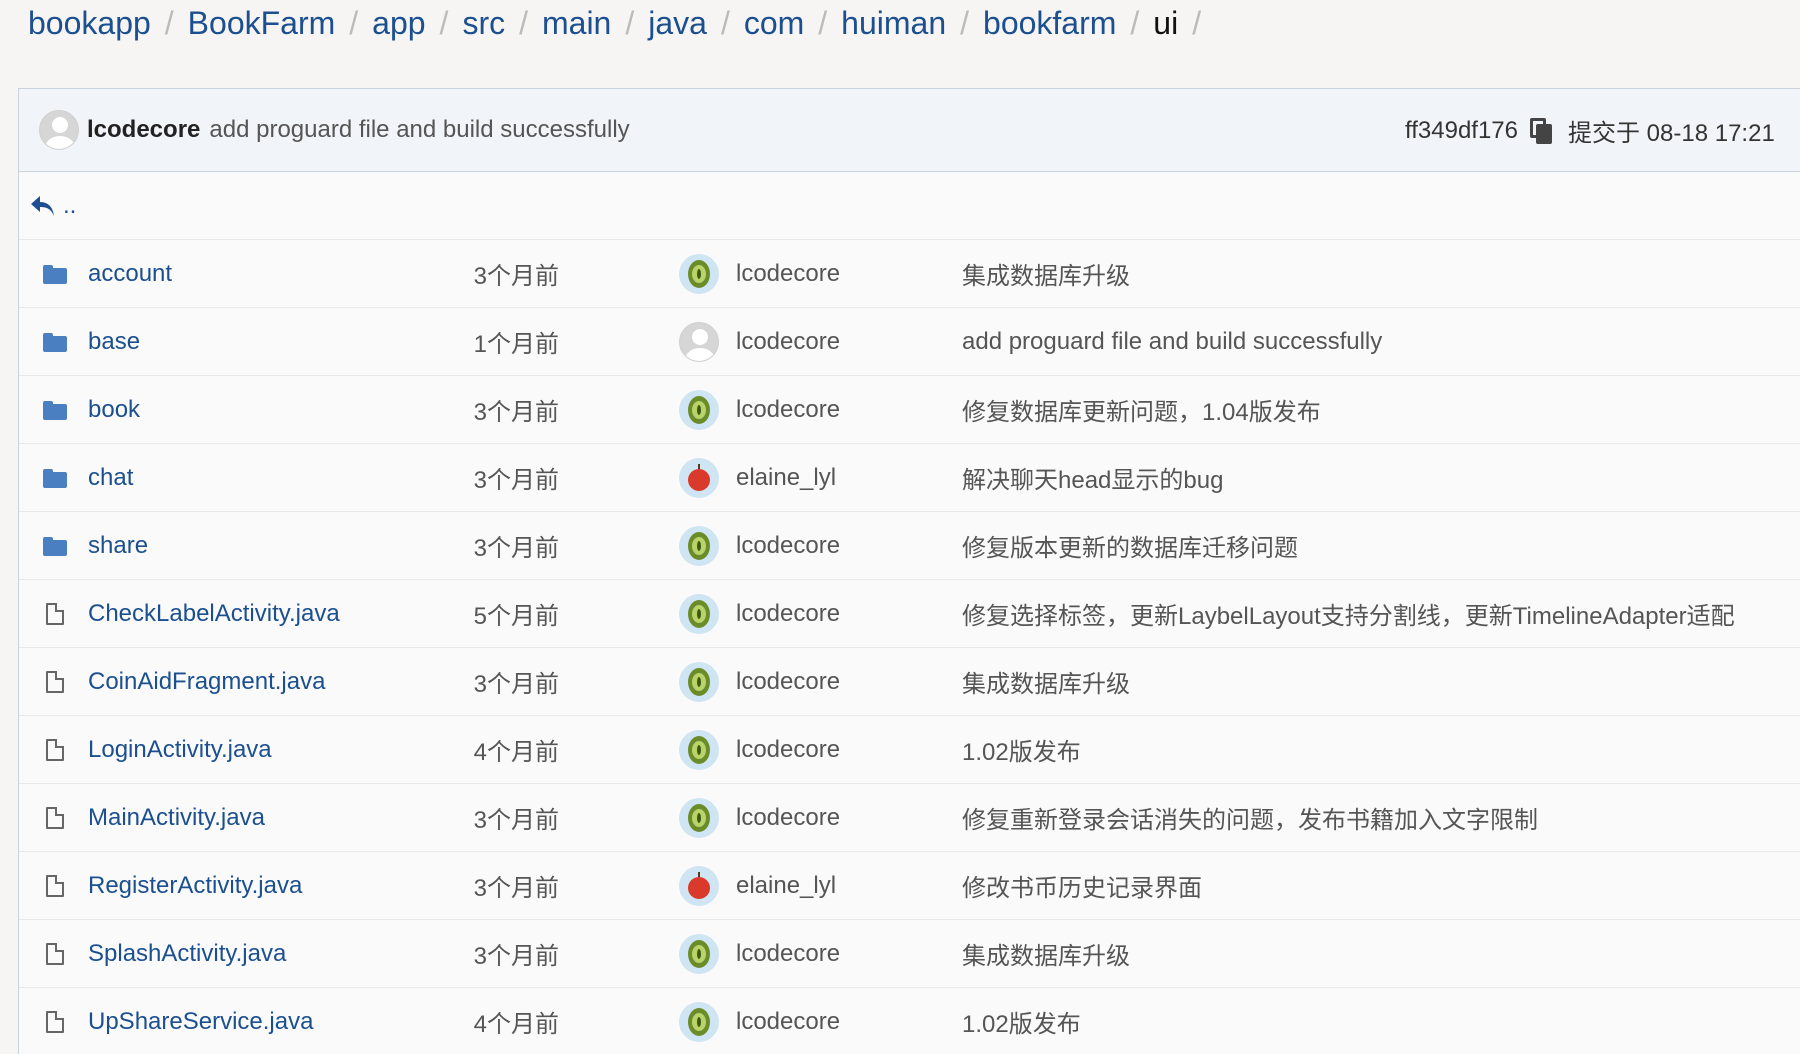 This screenshot has height=1054, width=1800. Describe the element at coordinates (59, 130) in the screenshot. I see `commit-author-avatar` at that location.